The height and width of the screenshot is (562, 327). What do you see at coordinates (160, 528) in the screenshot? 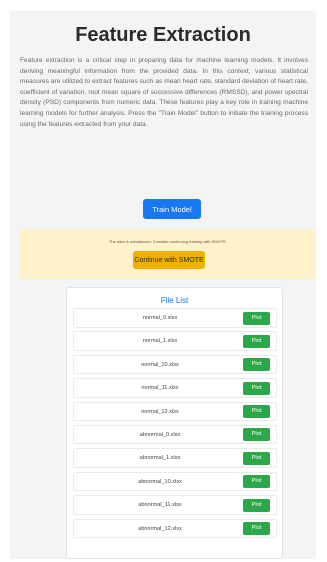
I see `file-name: abnormal_12.xlsx` at bounding box center [160, 528].